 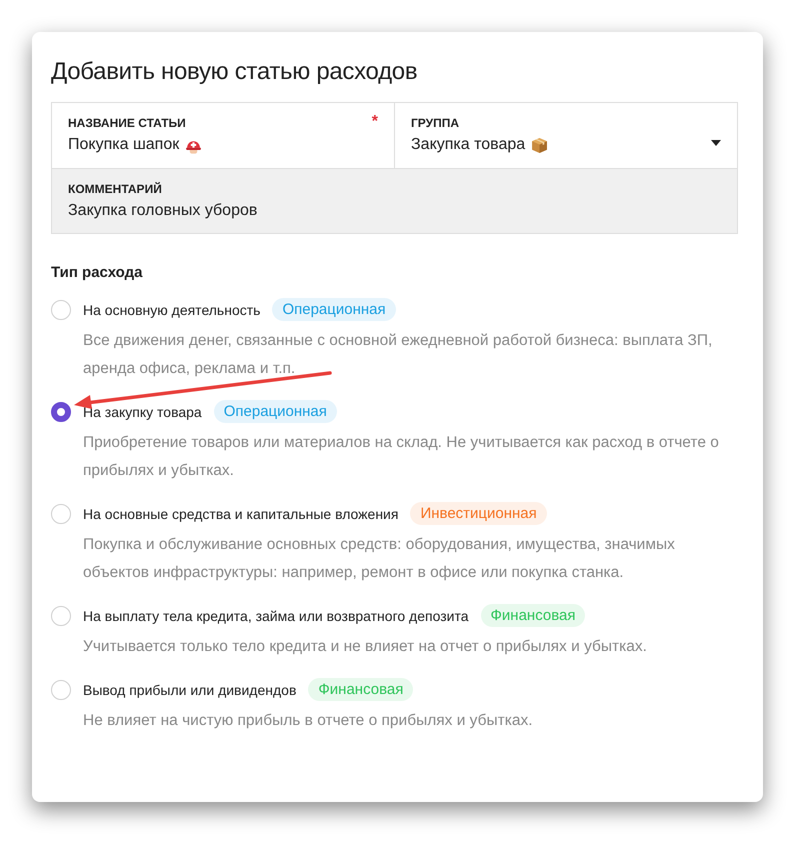 I want to click on group-select: ГРУППА Закупка товара, so click(x=566, y=135).